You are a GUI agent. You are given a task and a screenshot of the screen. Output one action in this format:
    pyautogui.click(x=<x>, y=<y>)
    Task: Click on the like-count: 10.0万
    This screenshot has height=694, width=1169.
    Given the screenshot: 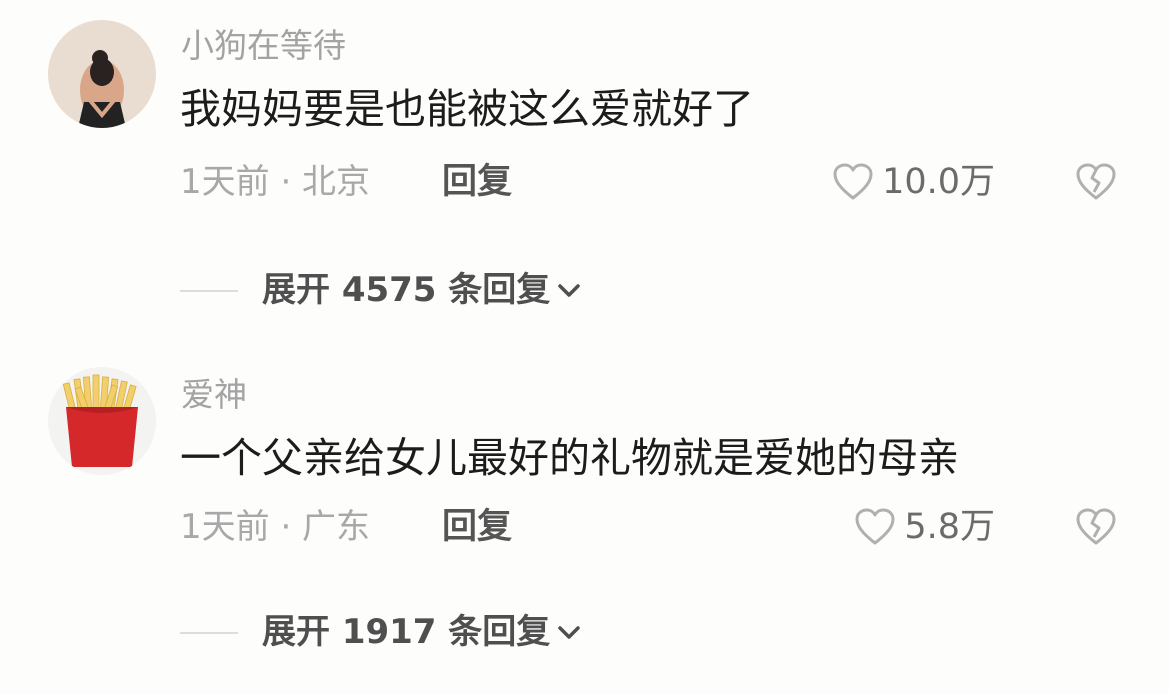 What is the action you would take?
    pyautogui.click(x=938, y=182)
    